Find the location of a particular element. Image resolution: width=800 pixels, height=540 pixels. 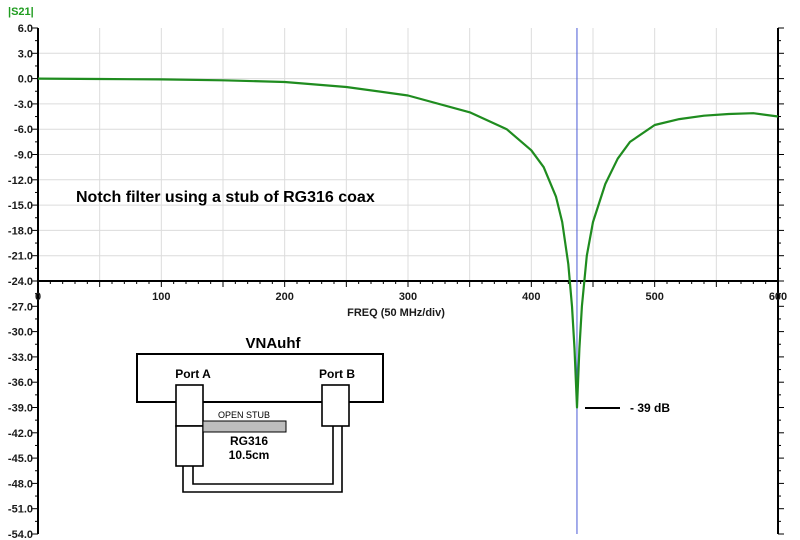

port-b-connector is located at coordinates (335, 405).